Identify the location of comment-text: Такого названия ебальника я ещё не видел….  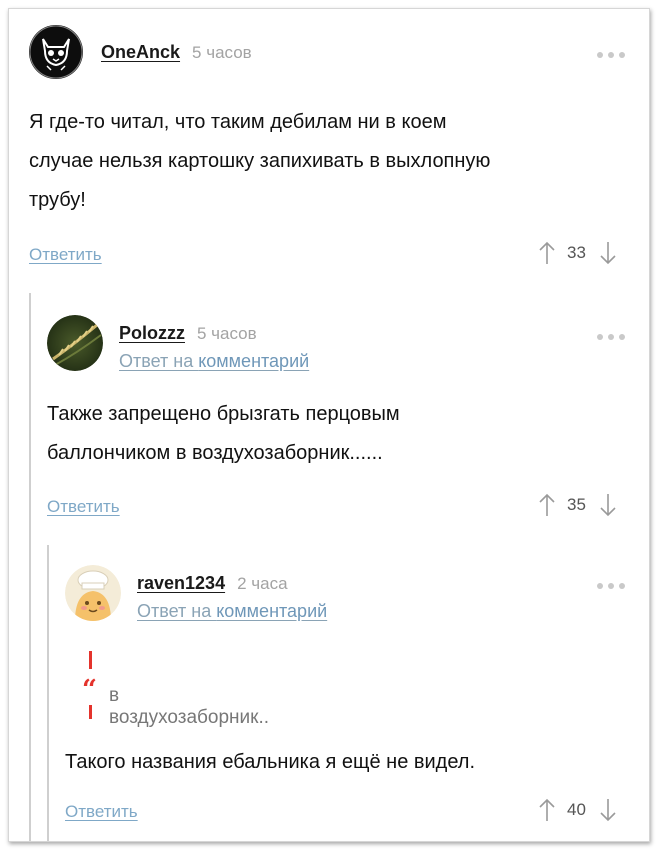
(270, 762).